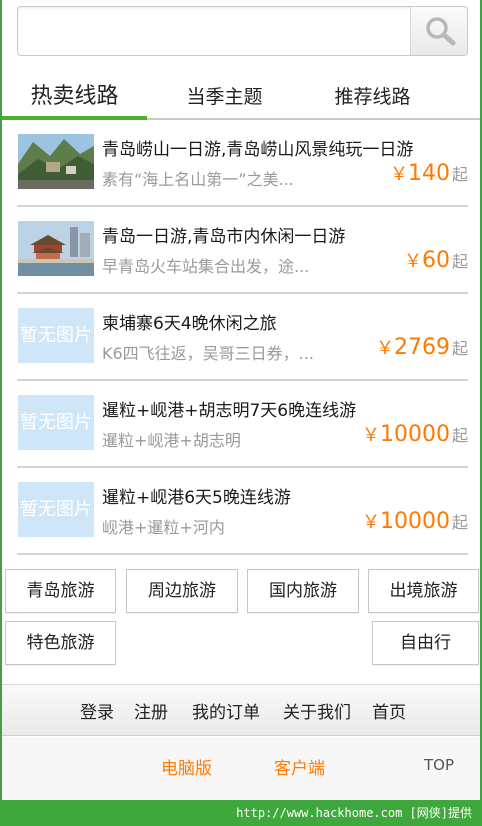 The image size is (482, 826). What do you see at coordinates (74, 98) in the screenshot?
I see `tab-hot-routes: 热卖线路` at bounding box center [74, 98].